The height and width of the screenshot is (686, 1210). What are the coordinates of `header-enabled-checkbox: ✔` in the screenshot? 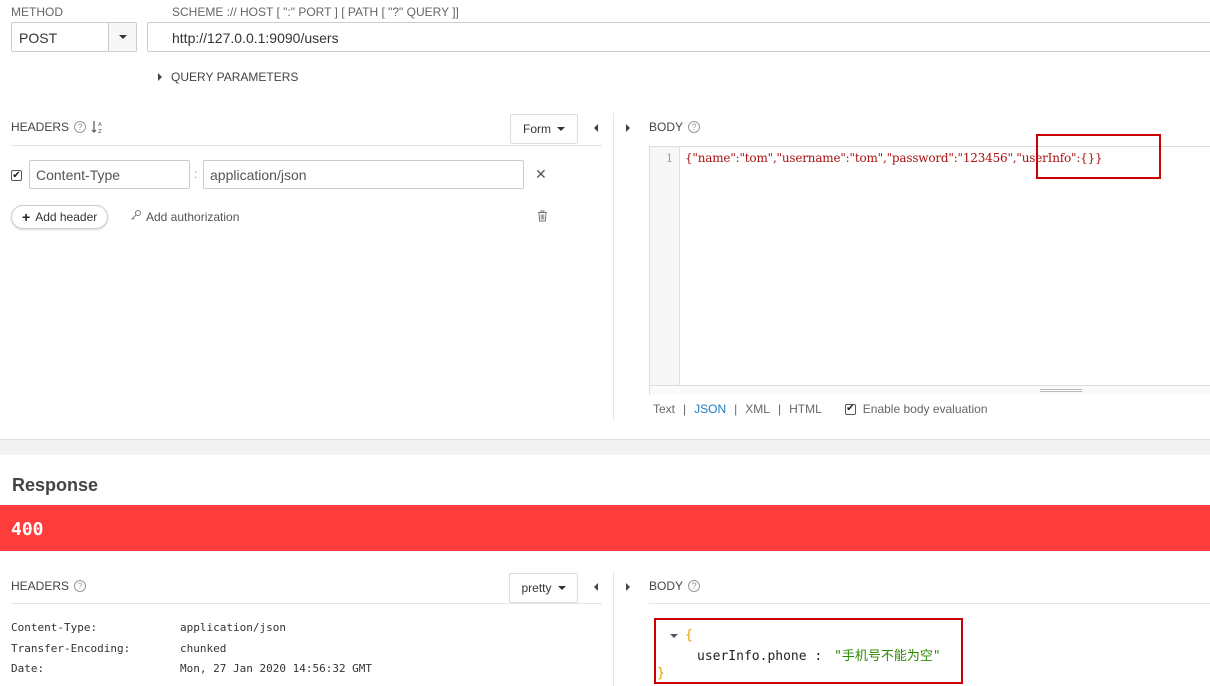 It's located at (16, 175).